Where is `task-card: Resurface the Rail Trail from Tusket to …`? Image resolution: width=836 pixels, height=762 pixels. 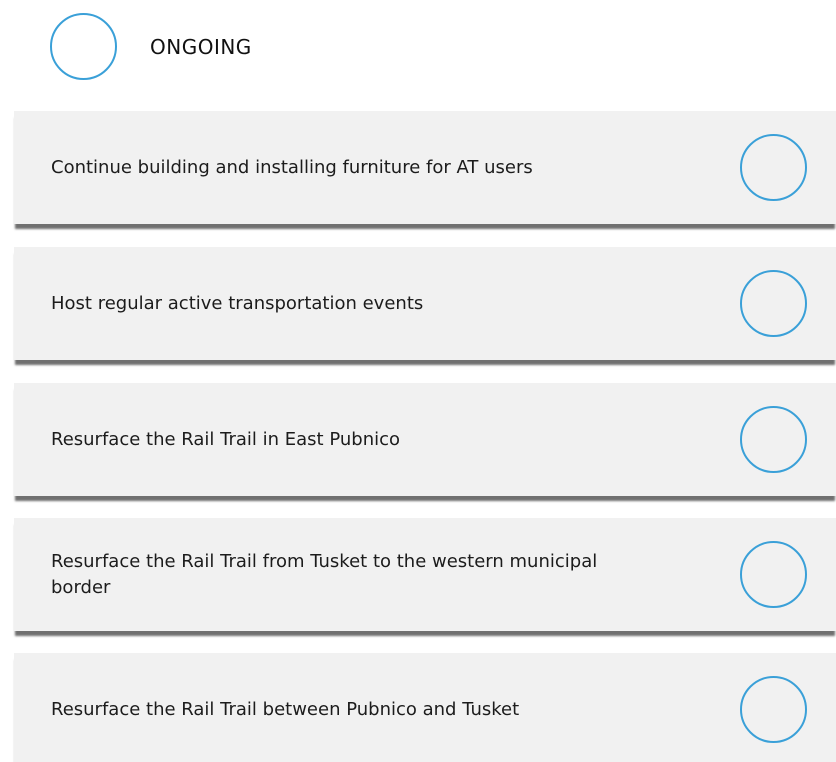 task-card: Resurface the Rail Trail from Tusket to … is located at coordinates (425, 574).